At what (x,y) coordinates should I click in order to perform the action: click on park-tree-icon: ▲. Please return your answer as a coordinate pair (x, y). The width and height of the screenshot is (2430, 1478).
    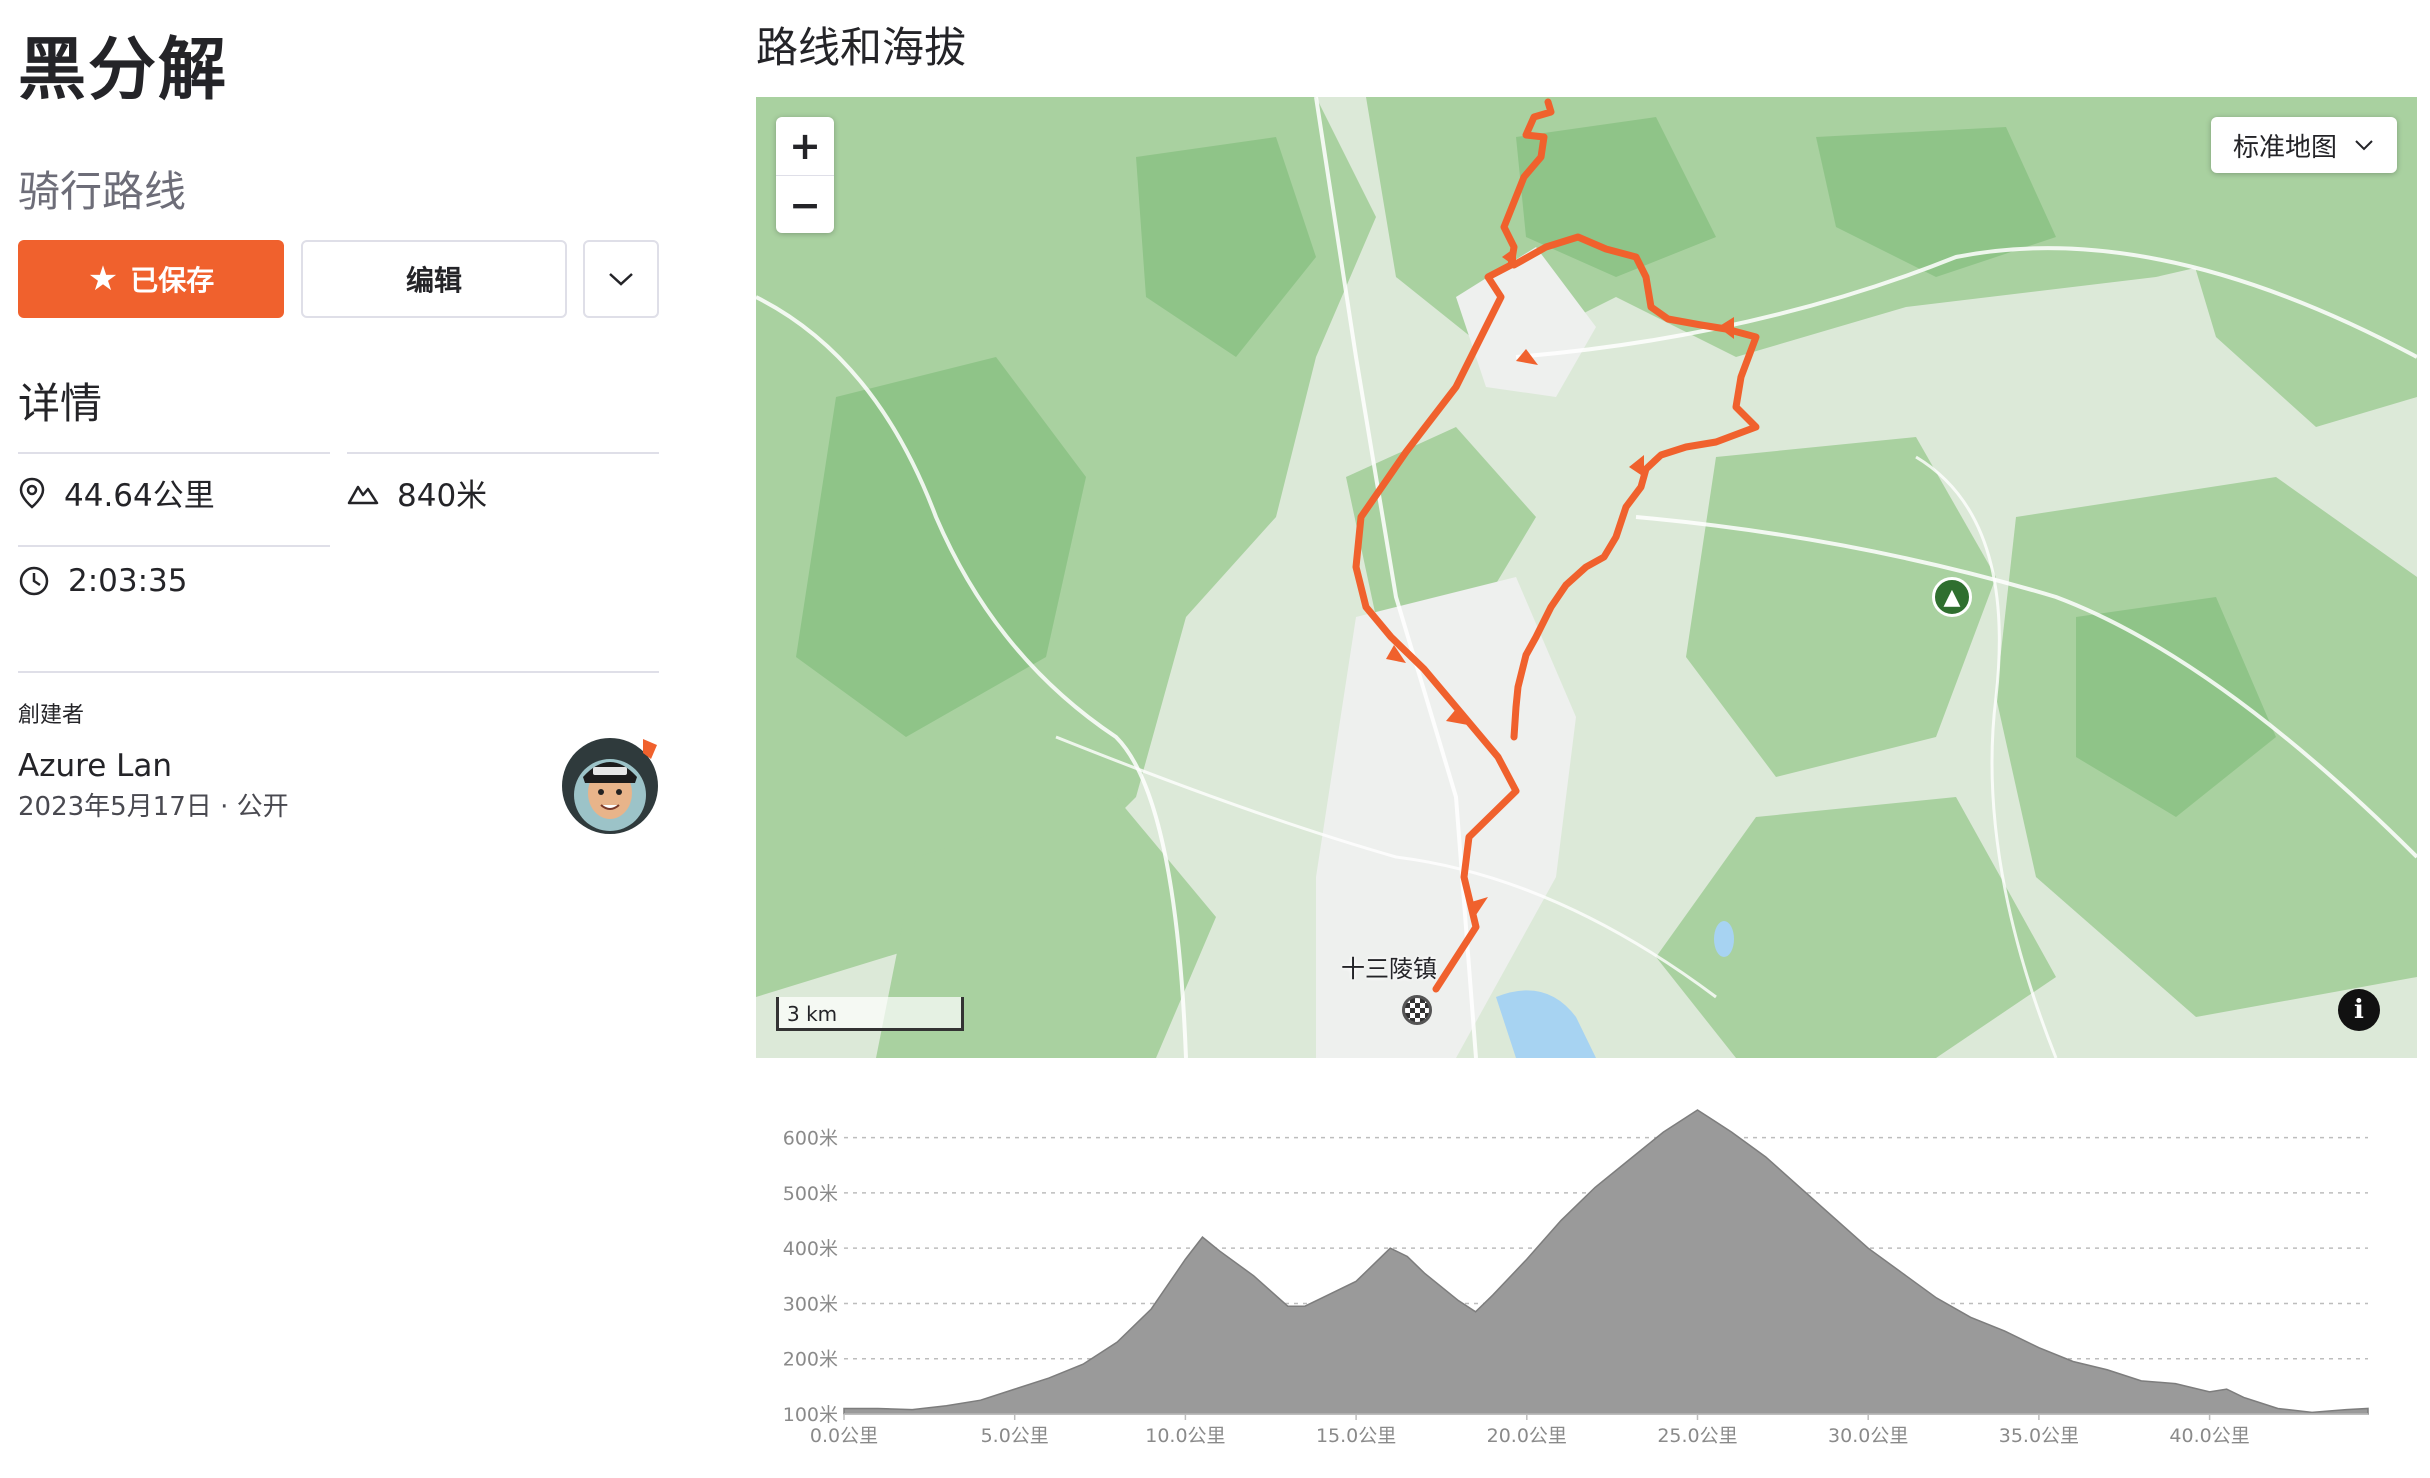
    Looking at the image, I should click on (1952, 597).